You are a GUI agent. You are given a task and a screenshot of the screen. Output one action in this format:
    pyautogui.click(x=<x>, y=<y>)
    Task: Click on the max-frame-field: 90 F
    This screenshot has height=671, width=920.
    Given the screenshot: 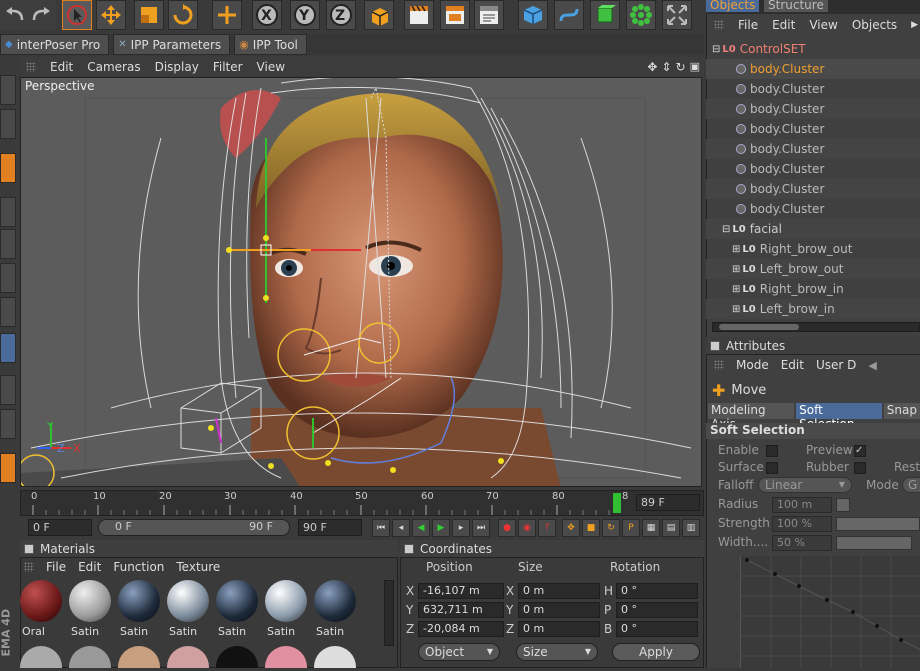 What is the action you would take?
    pyautogui.click(x=330, y=527)
    